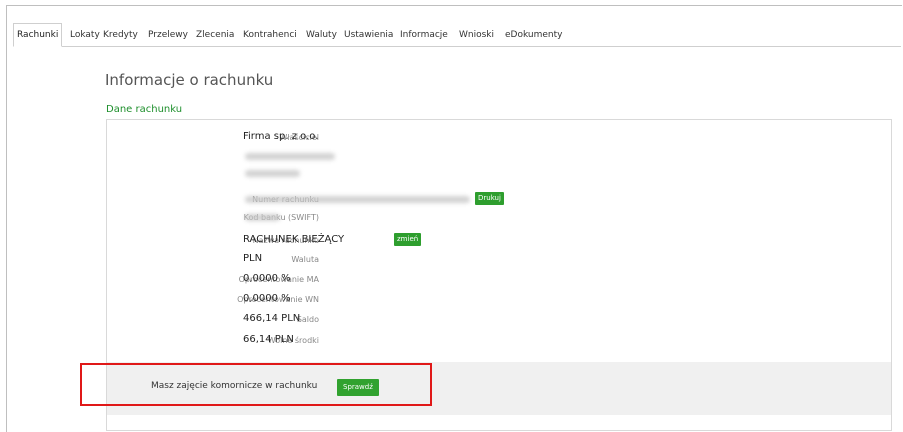 The width and height of the screenshot is (903, 432). I want to click on bank-code-label: Kod banku (SWIFT), so click(281, 217).